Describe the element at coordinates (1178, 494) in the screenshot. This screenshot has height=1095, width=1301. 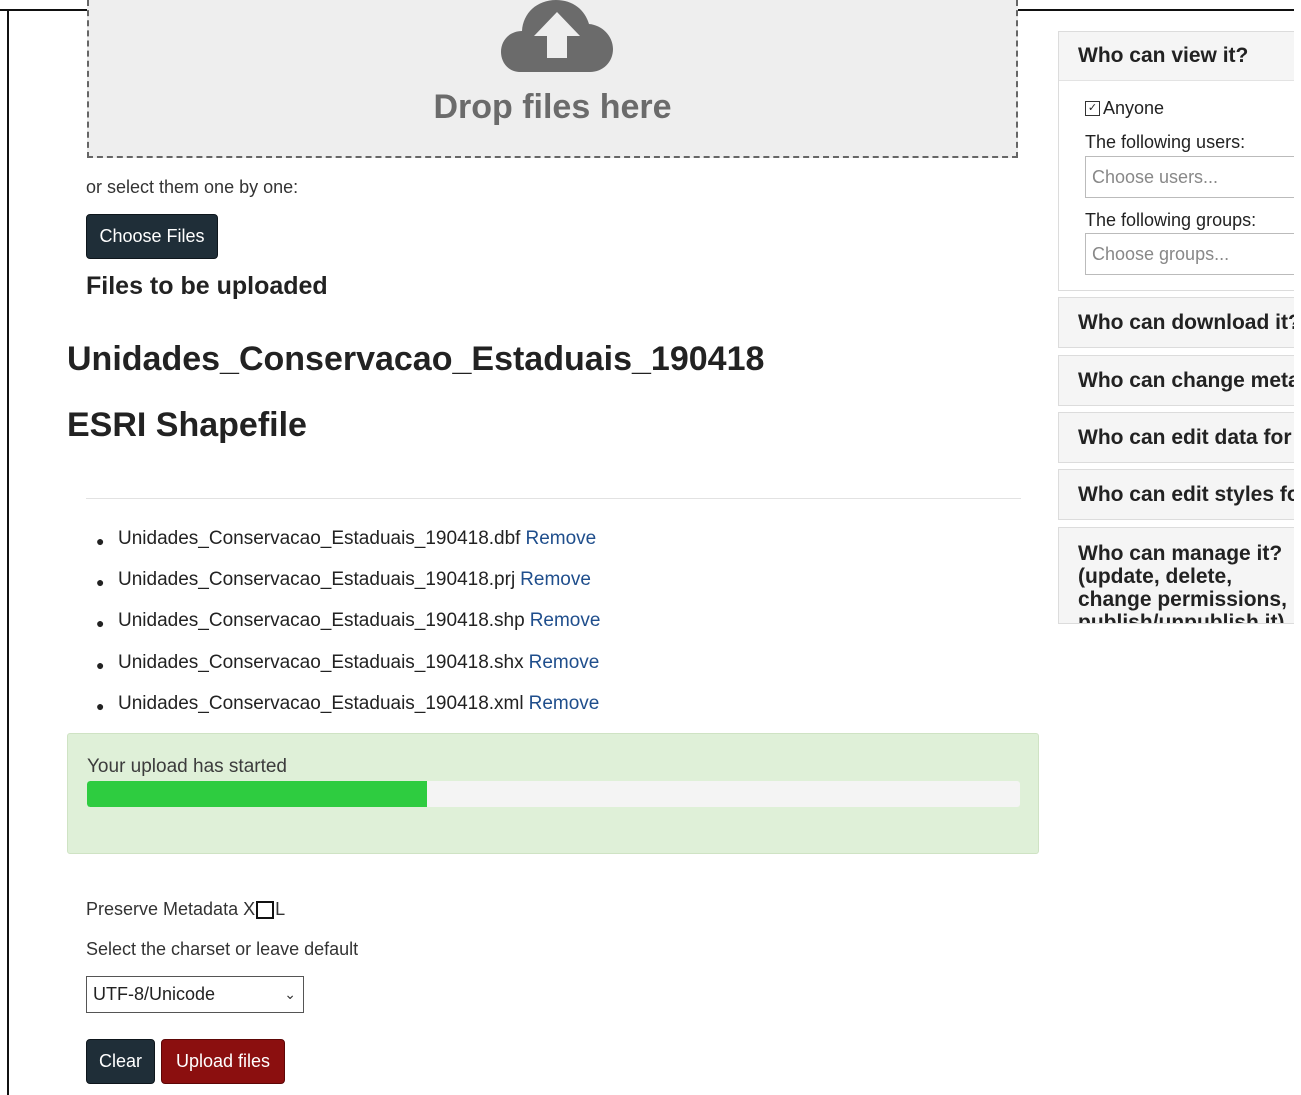
I see `permission-edit-styles-header: Who can edit styles for this layer?` at that location.